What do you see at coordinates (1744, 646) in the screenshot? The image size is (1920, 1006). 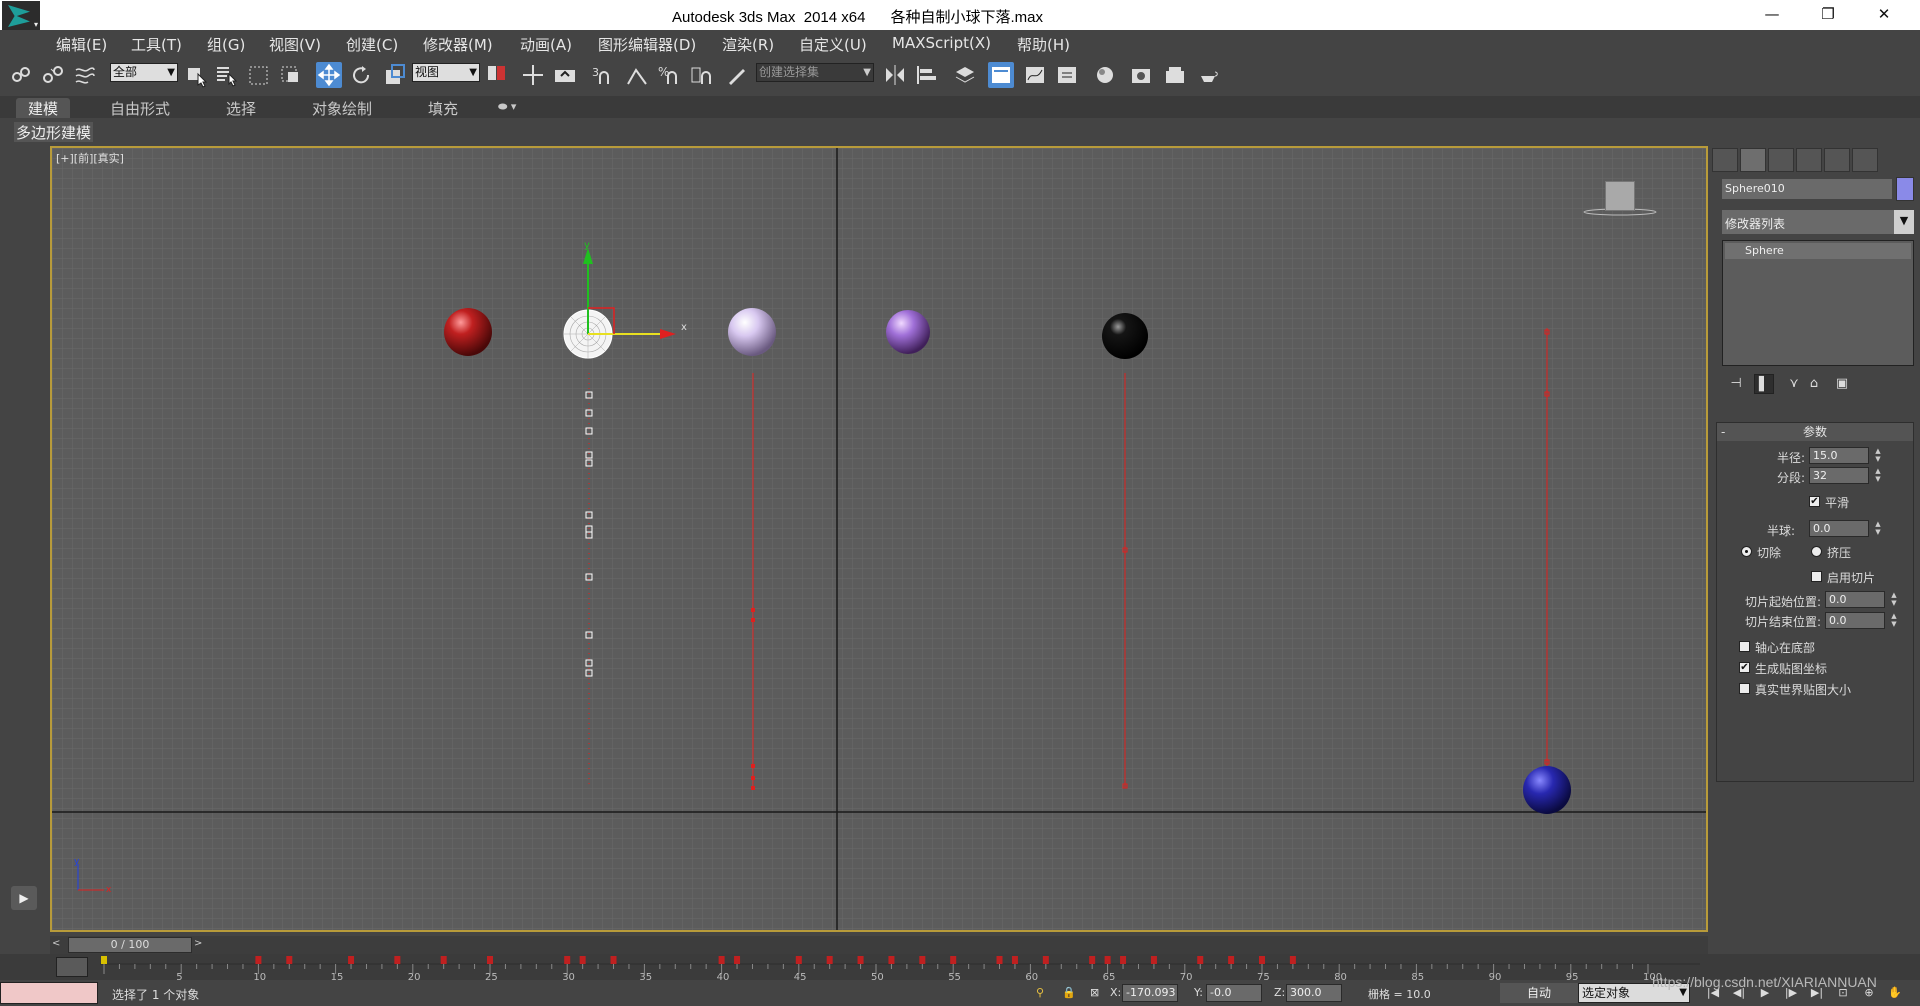 I see `base-to-pivot-checkbox` at bounding box center [1744, 646].